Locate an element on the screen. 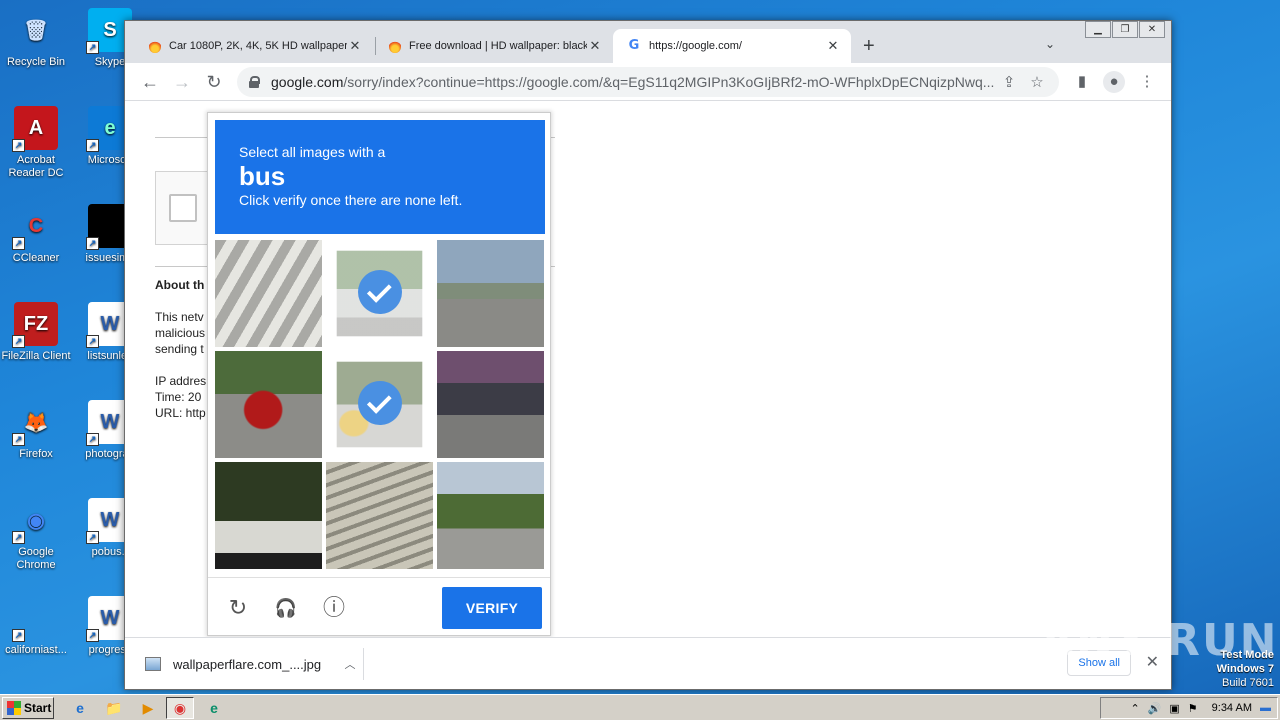 The width and height of the screenshot is (1280, 720). forward-button: → is located at coordinates (182, 82).